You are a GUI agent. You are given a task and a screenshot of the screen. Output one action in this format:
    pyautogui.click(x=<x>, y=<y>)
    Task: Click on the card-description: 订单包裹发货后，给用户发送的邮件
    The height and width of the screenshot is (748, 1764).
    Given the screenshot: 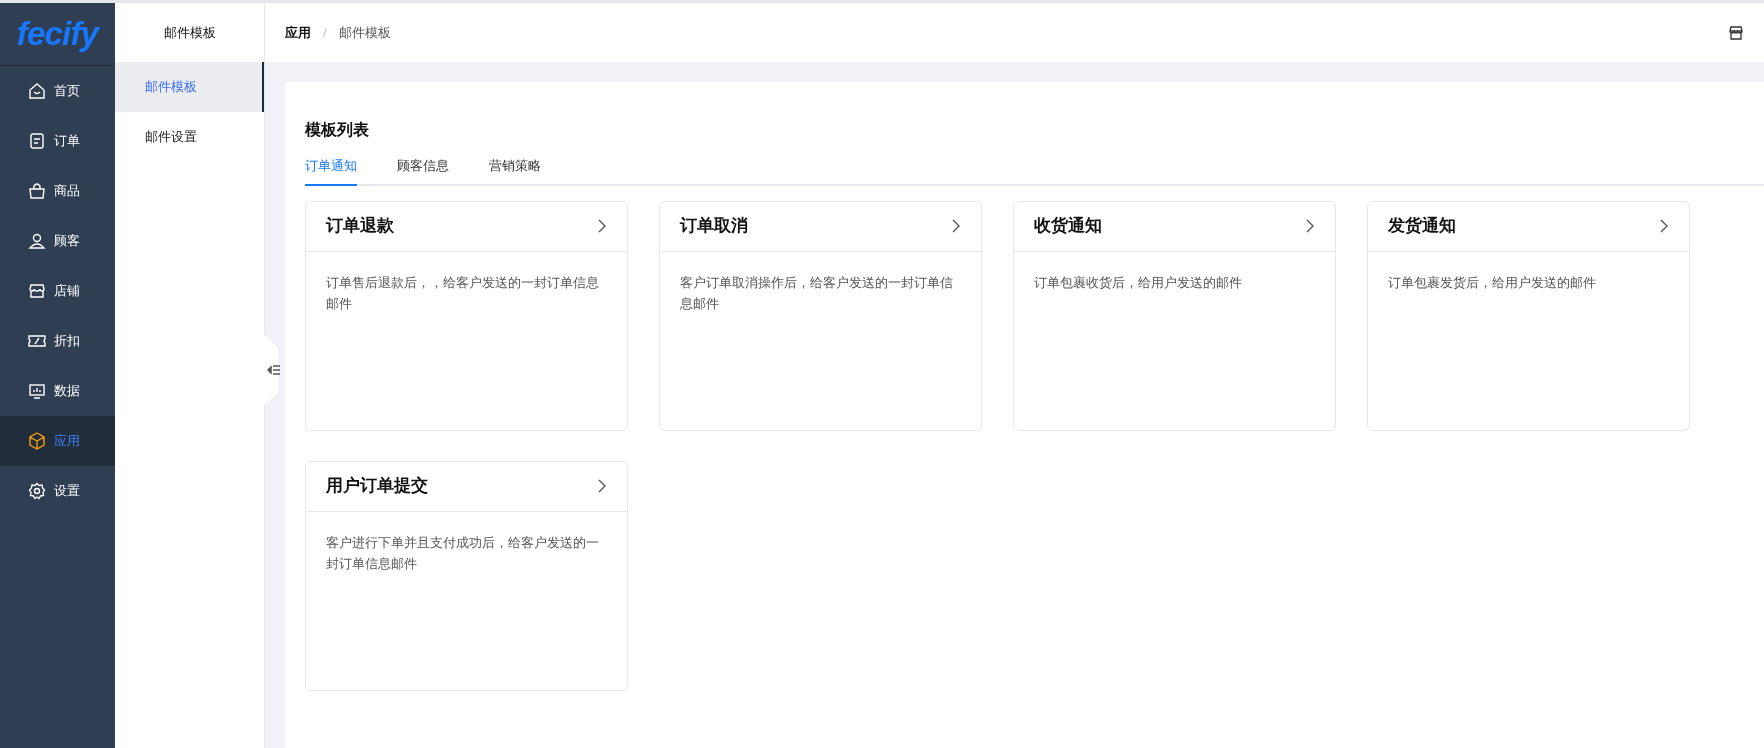 What is the action you would take?
    pyautogui.click(x=1492, y=282)
    